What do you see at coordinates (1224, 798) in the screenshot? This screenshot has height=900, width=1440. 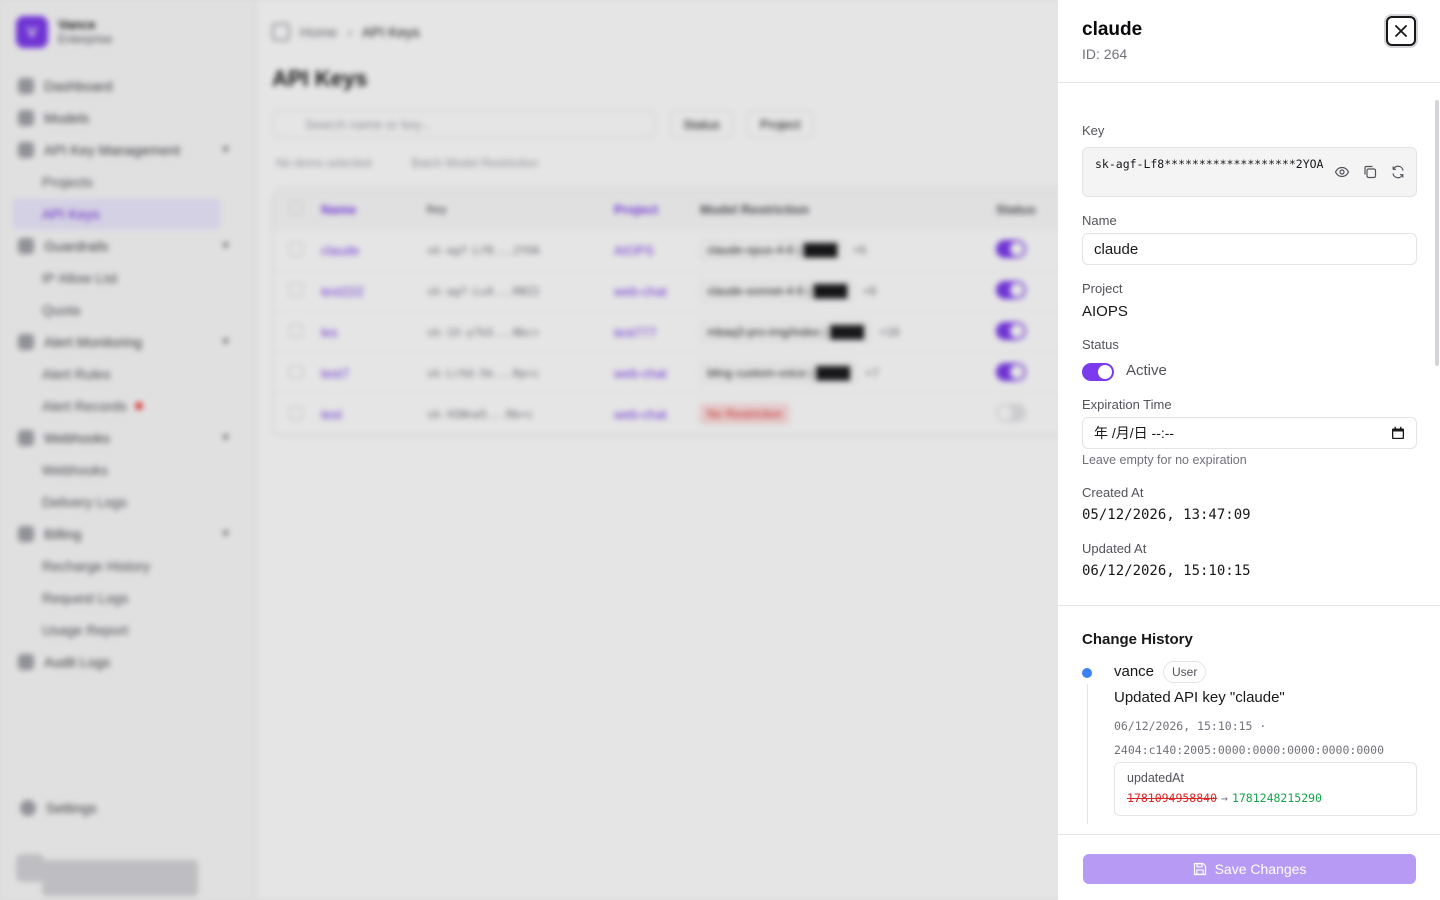 I see `diff-arrow: →` at bounding box center [1224, 798].